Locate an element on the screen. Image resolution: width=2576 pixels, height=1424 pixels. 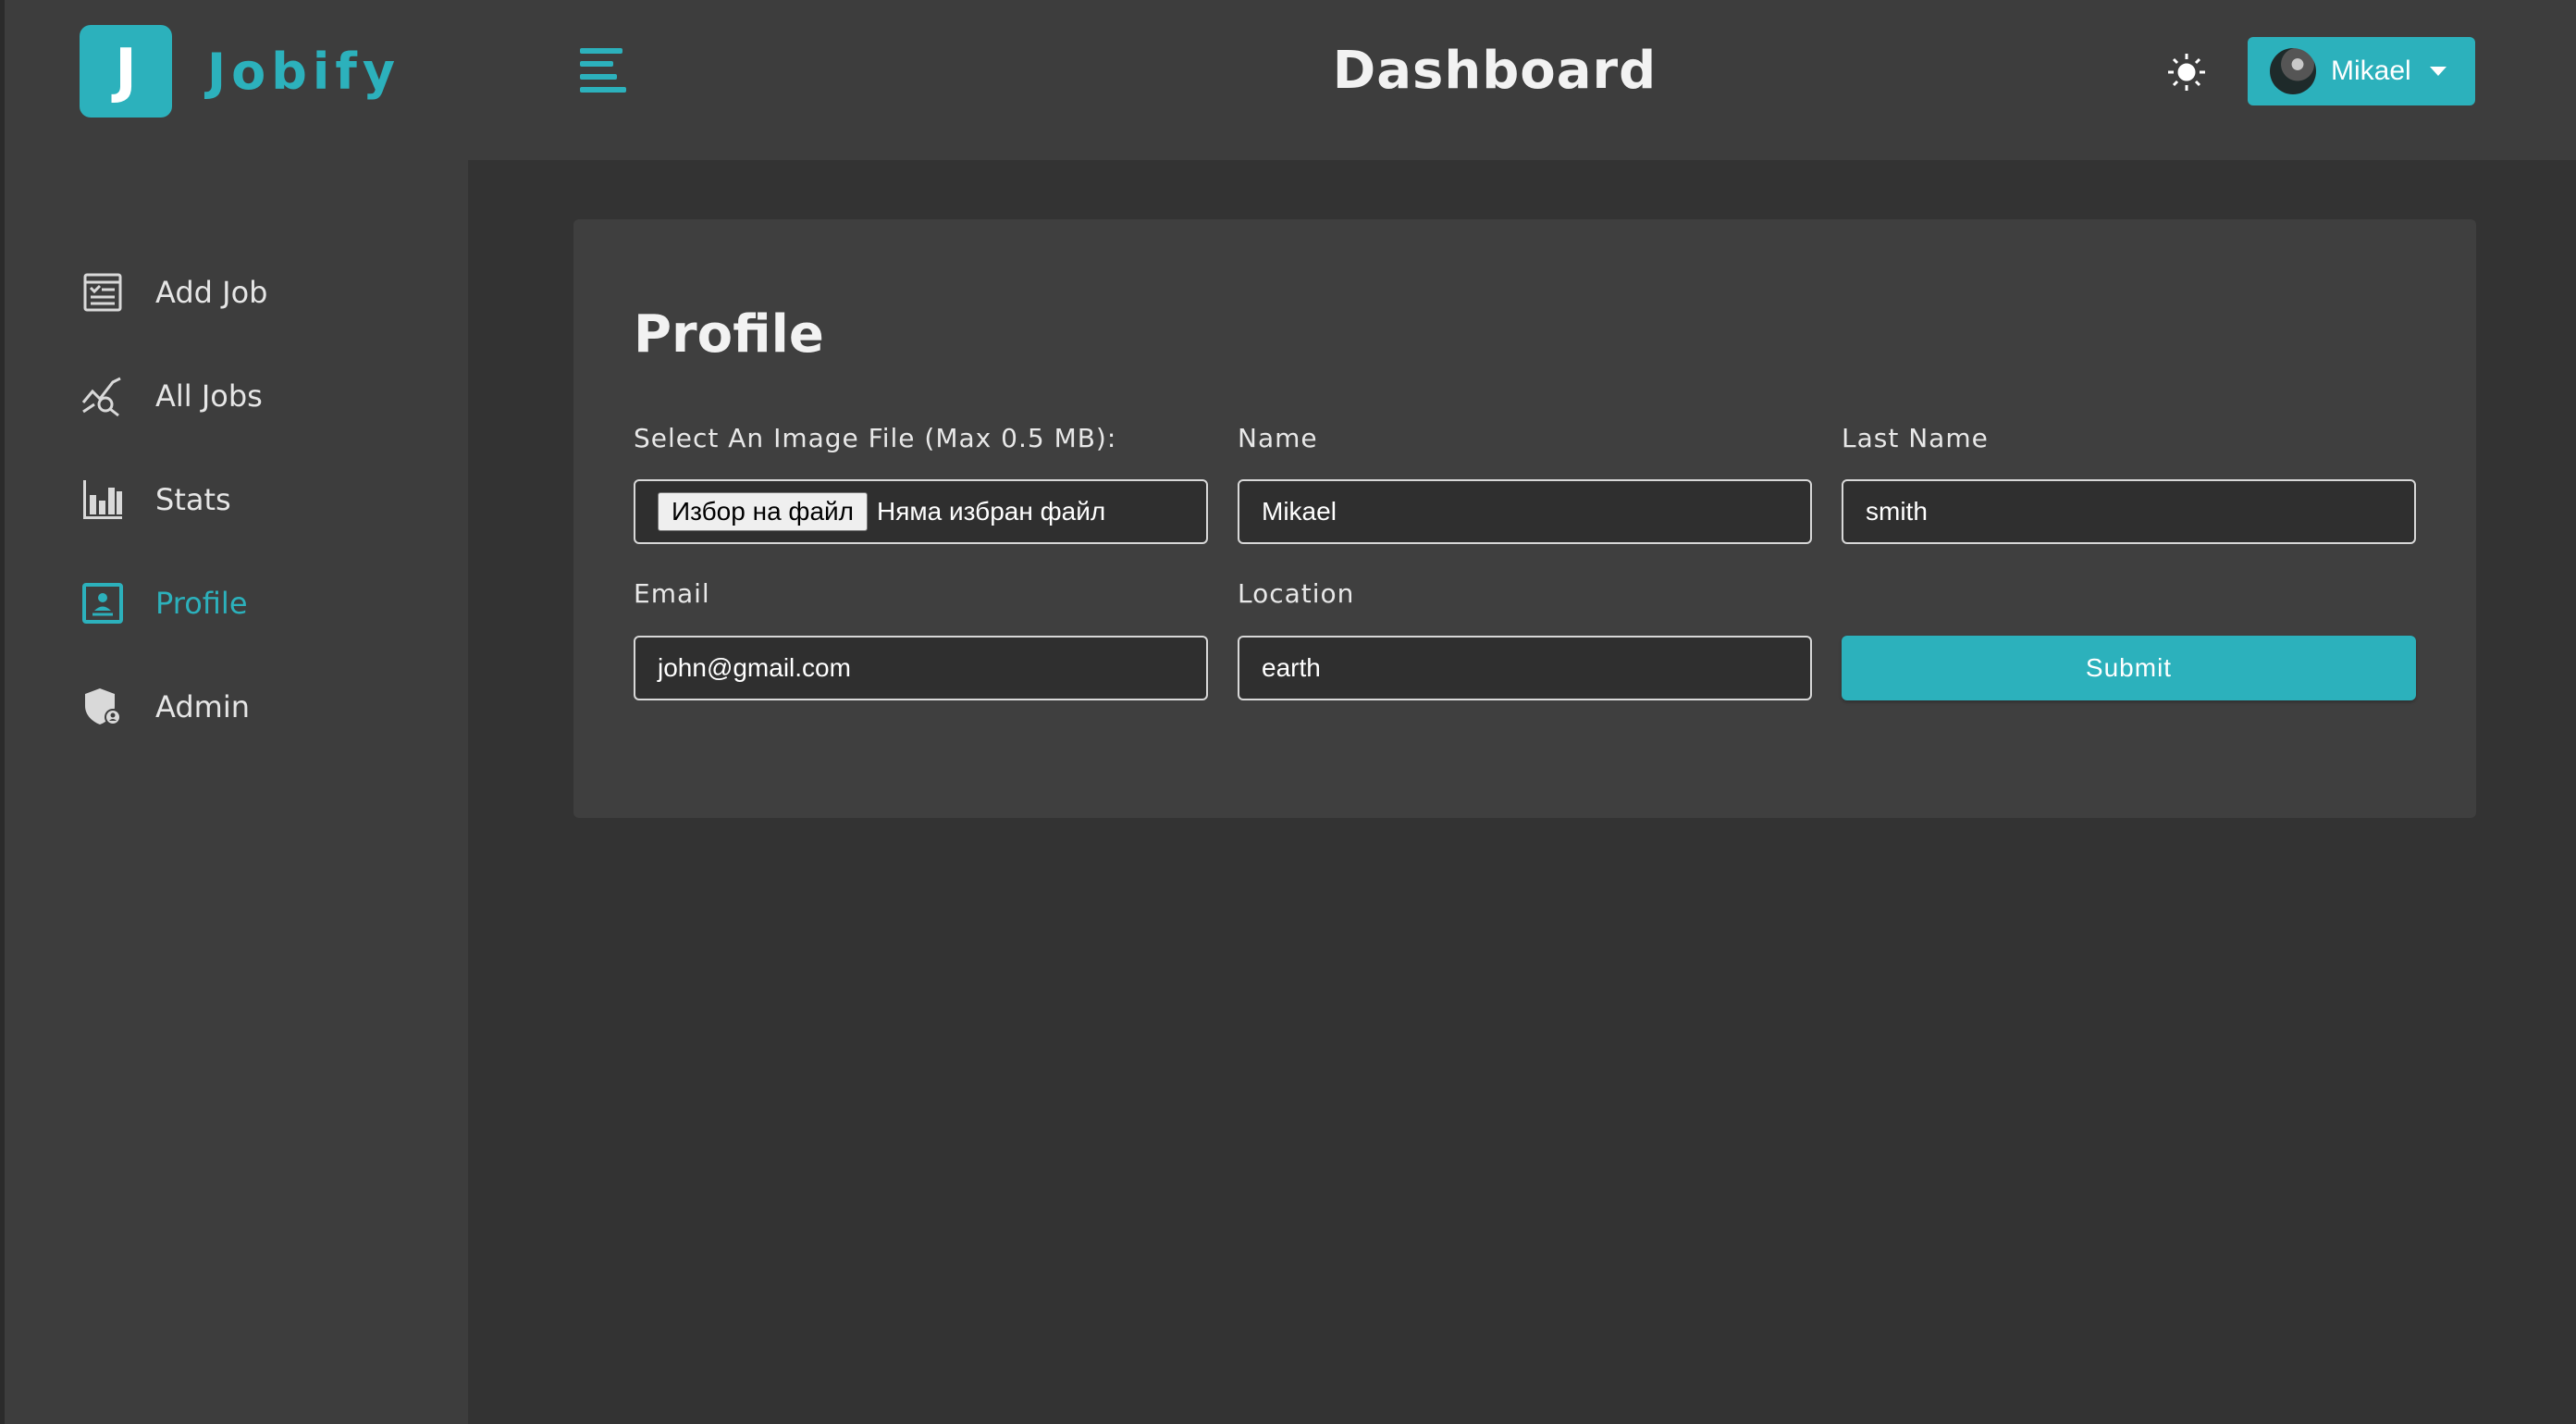
logo: J Jobify is located at coordinates (241, 71).